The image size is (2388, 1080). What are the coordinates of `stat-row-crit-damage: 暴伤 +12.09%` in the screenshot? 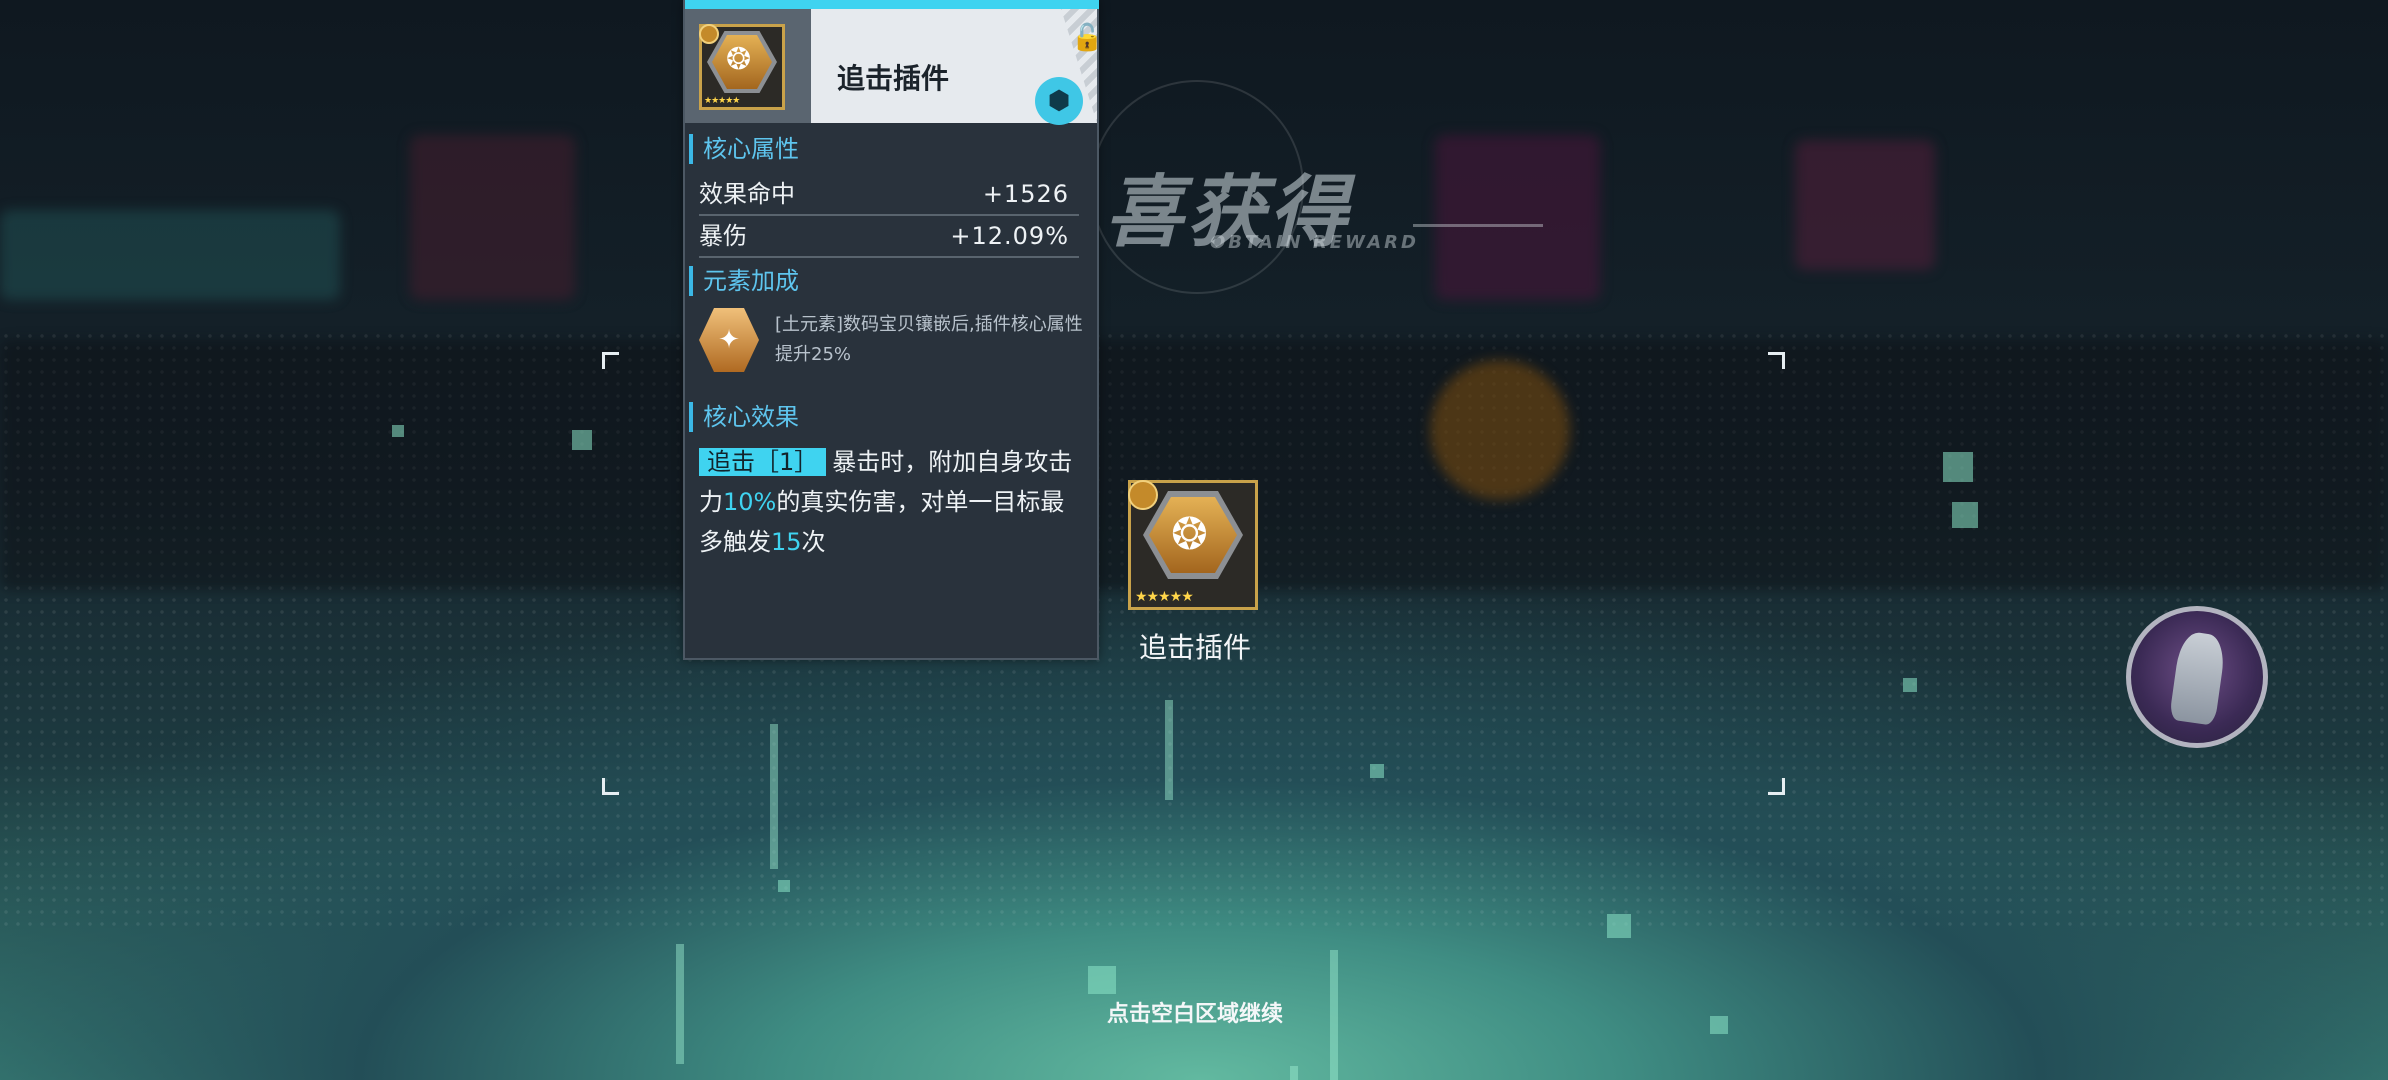 It's located at (889, 237).